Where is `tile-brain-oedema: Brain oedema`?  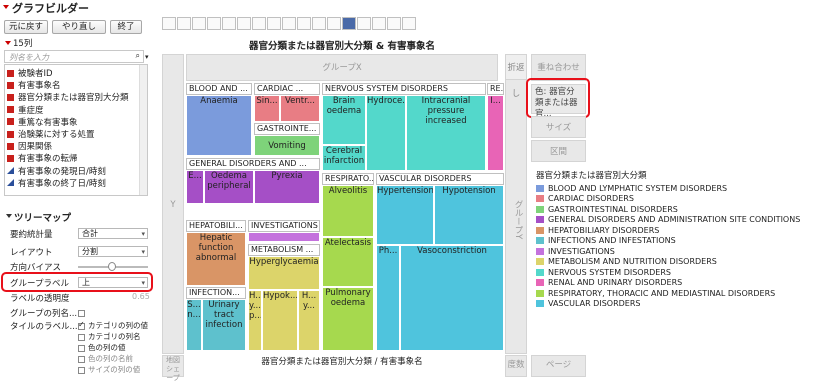
tile-brain-oedema: Brain oedema is located at coordinates (344, 120).